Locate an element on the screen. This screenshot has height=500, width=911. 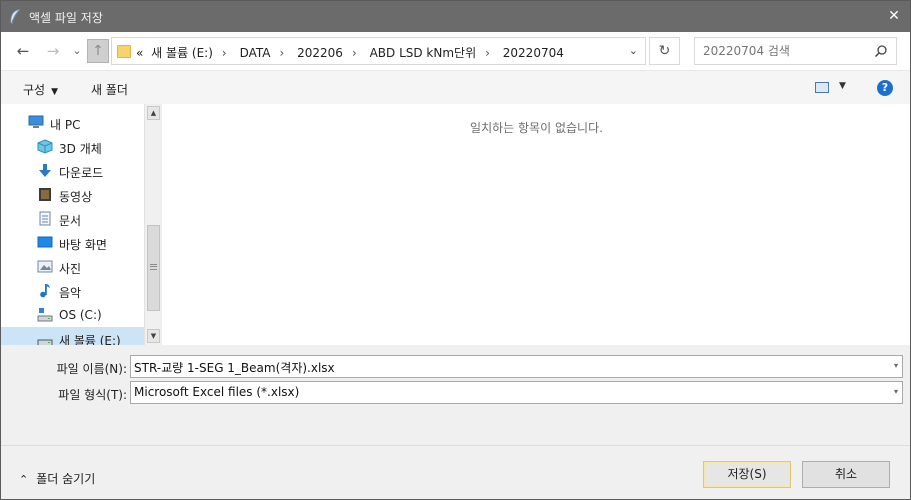
filetype-select: Microsoft Excel files (*.xlsx) ▾ is located at coordinates (516, 392).